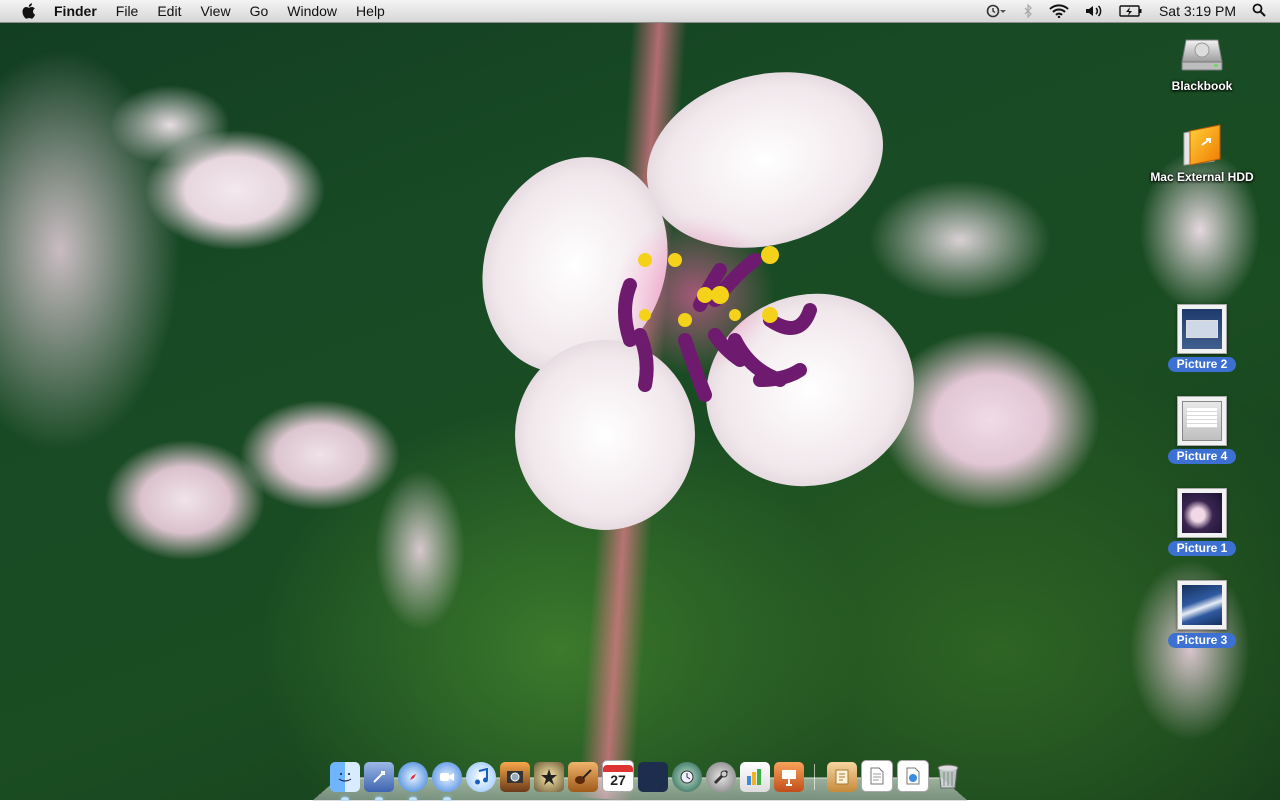  Describe the element at coordinates (1131, 11) in the screenshot. I see `battery-icon` at that location.